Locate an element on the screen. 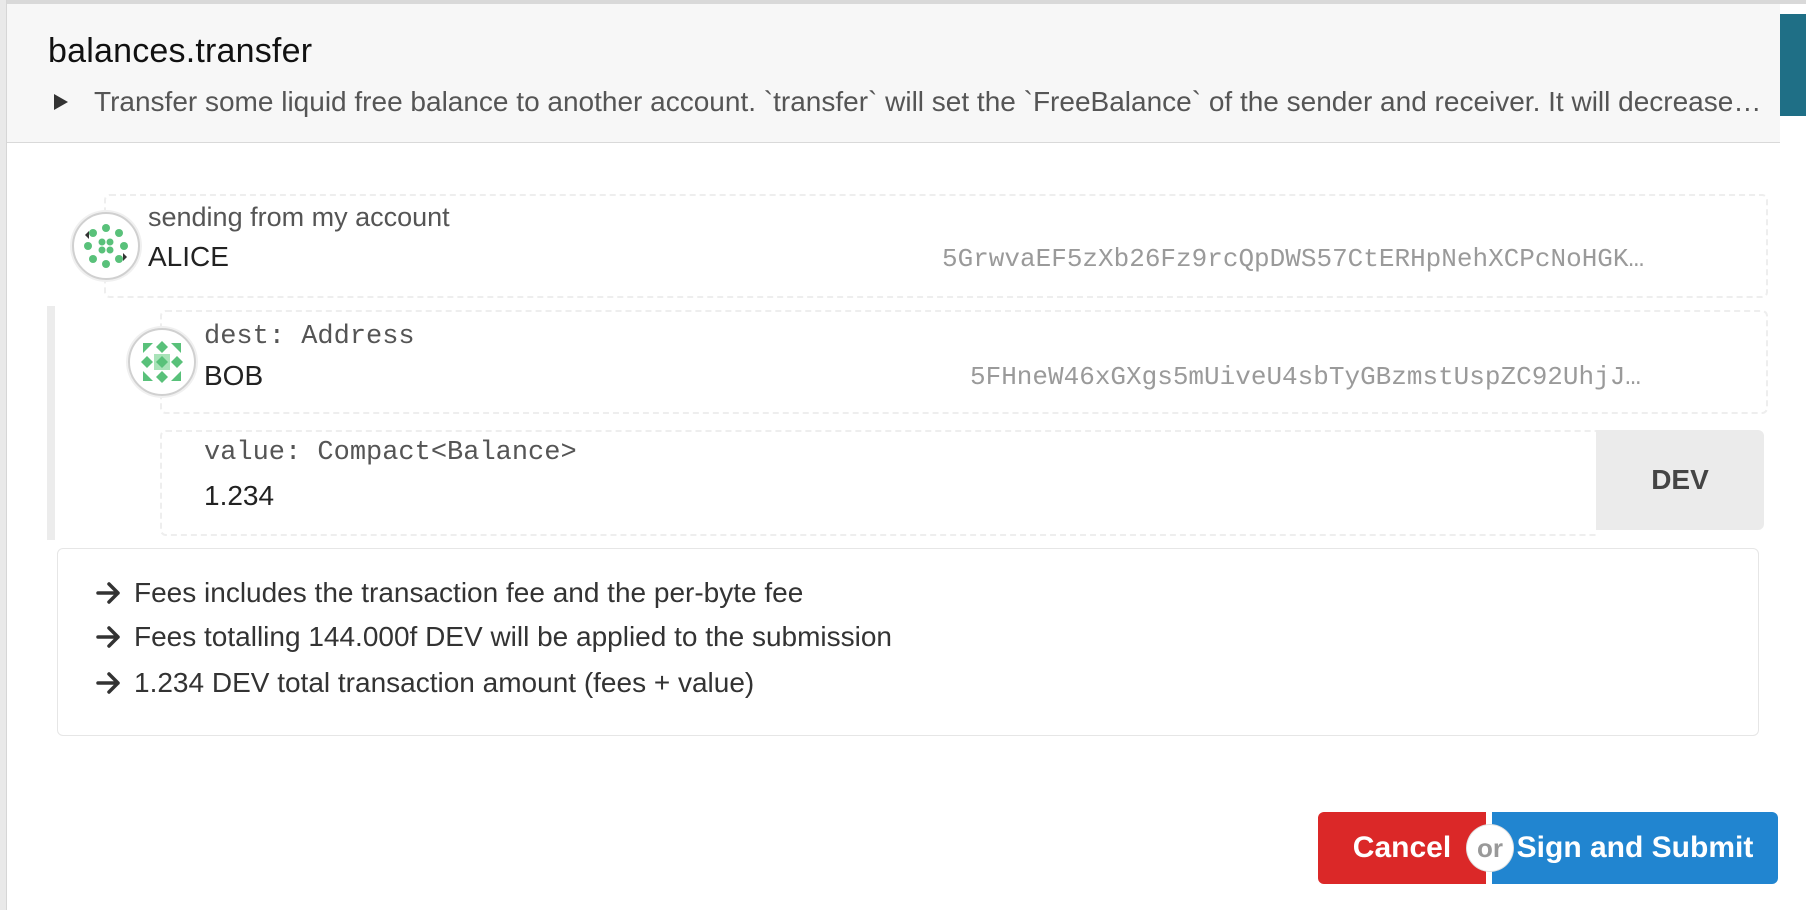 Image resolution: width=1806 pixels, height=910 pixels. left-edge is located at coordinates (3, 455).